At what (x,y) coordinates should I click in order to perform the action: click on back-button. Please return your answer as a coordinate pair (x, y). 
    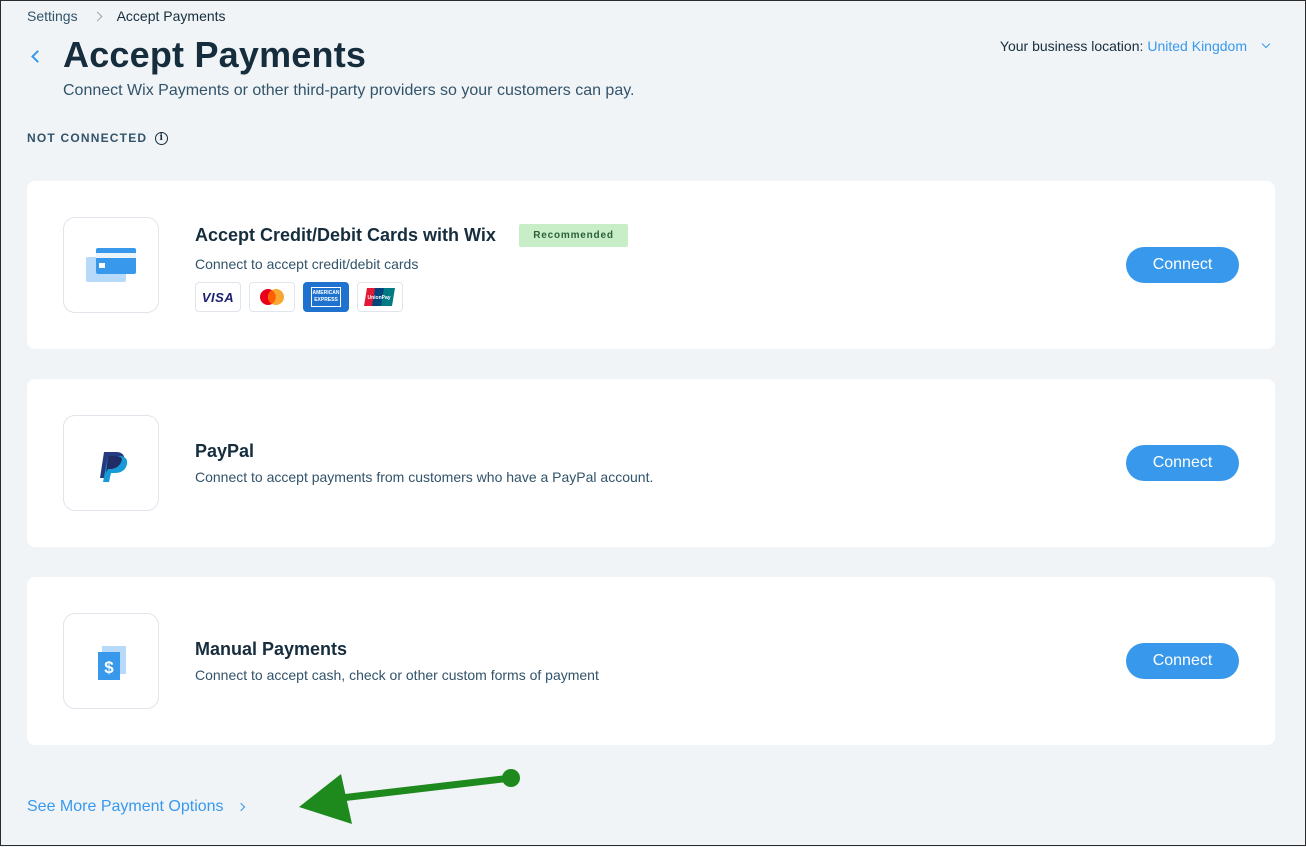
    Looking at the image, I should click on (35, 56).